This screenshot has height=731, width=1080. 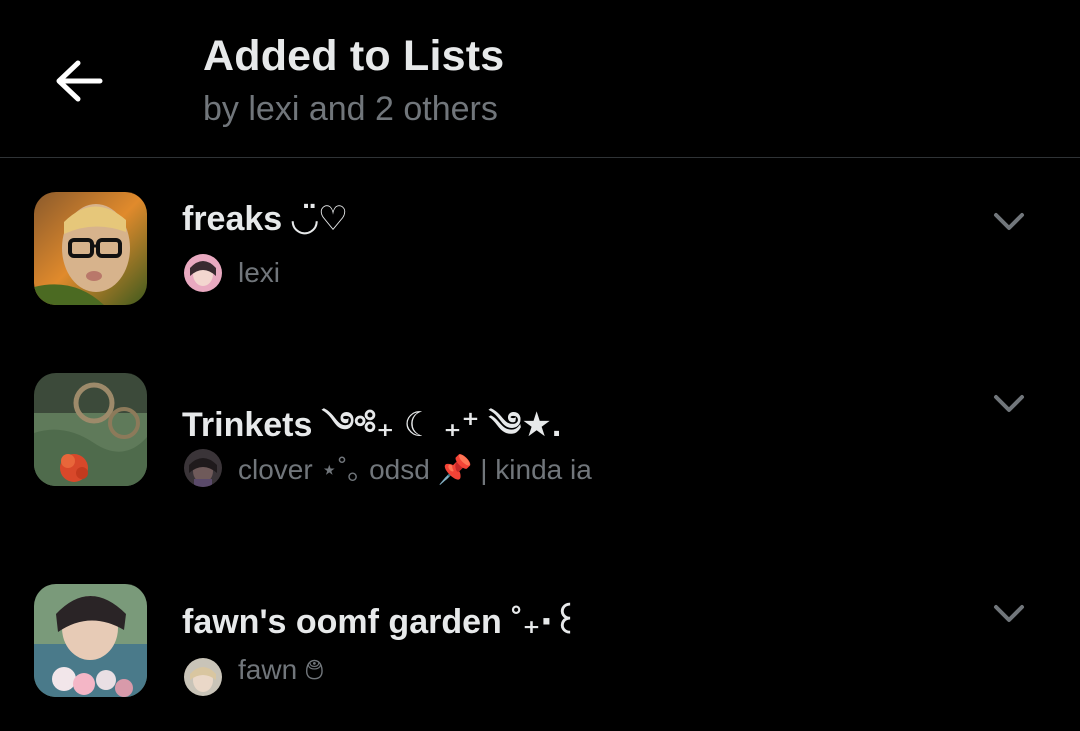 What do you see at coordinates (281, 669) in the screenshot?
I see `owner-name: fawn ࿉` at bounding box center [281, 669].